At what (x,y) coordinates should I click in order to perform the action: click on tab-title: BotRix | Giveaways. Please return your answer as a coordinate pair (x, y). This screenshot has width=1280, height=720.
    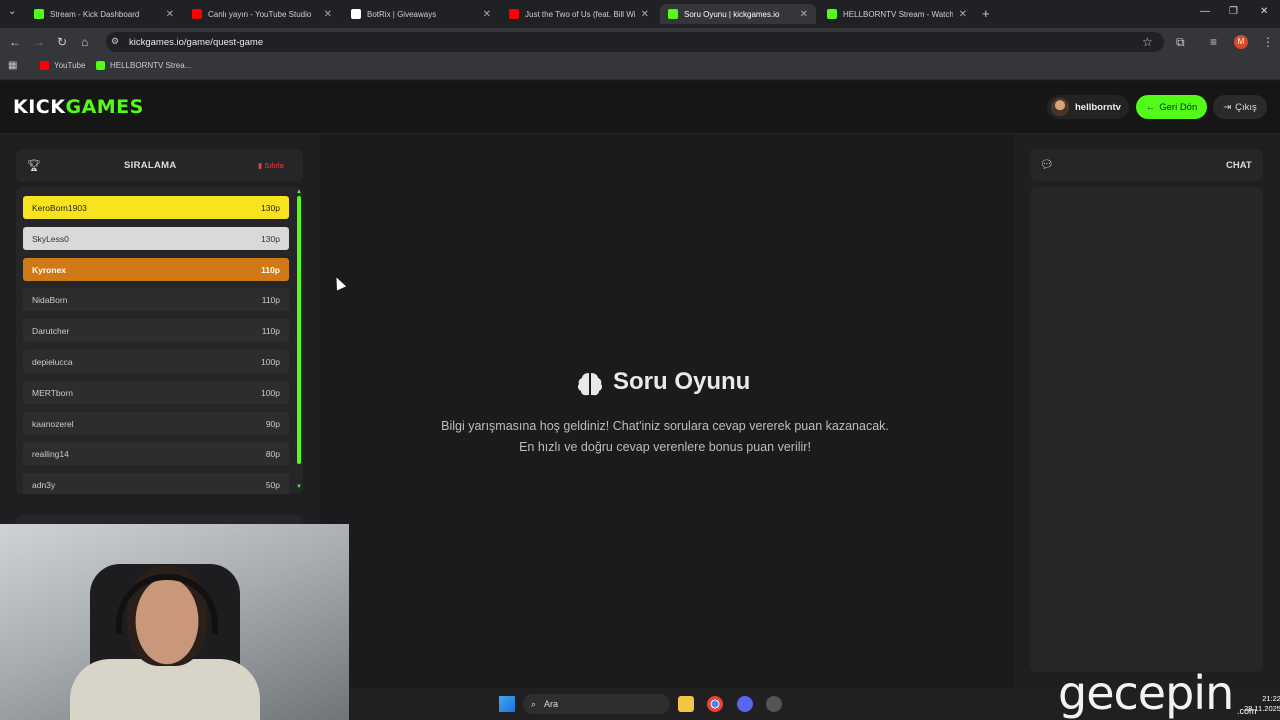
    Looking at the image, I should click on (402, 14).